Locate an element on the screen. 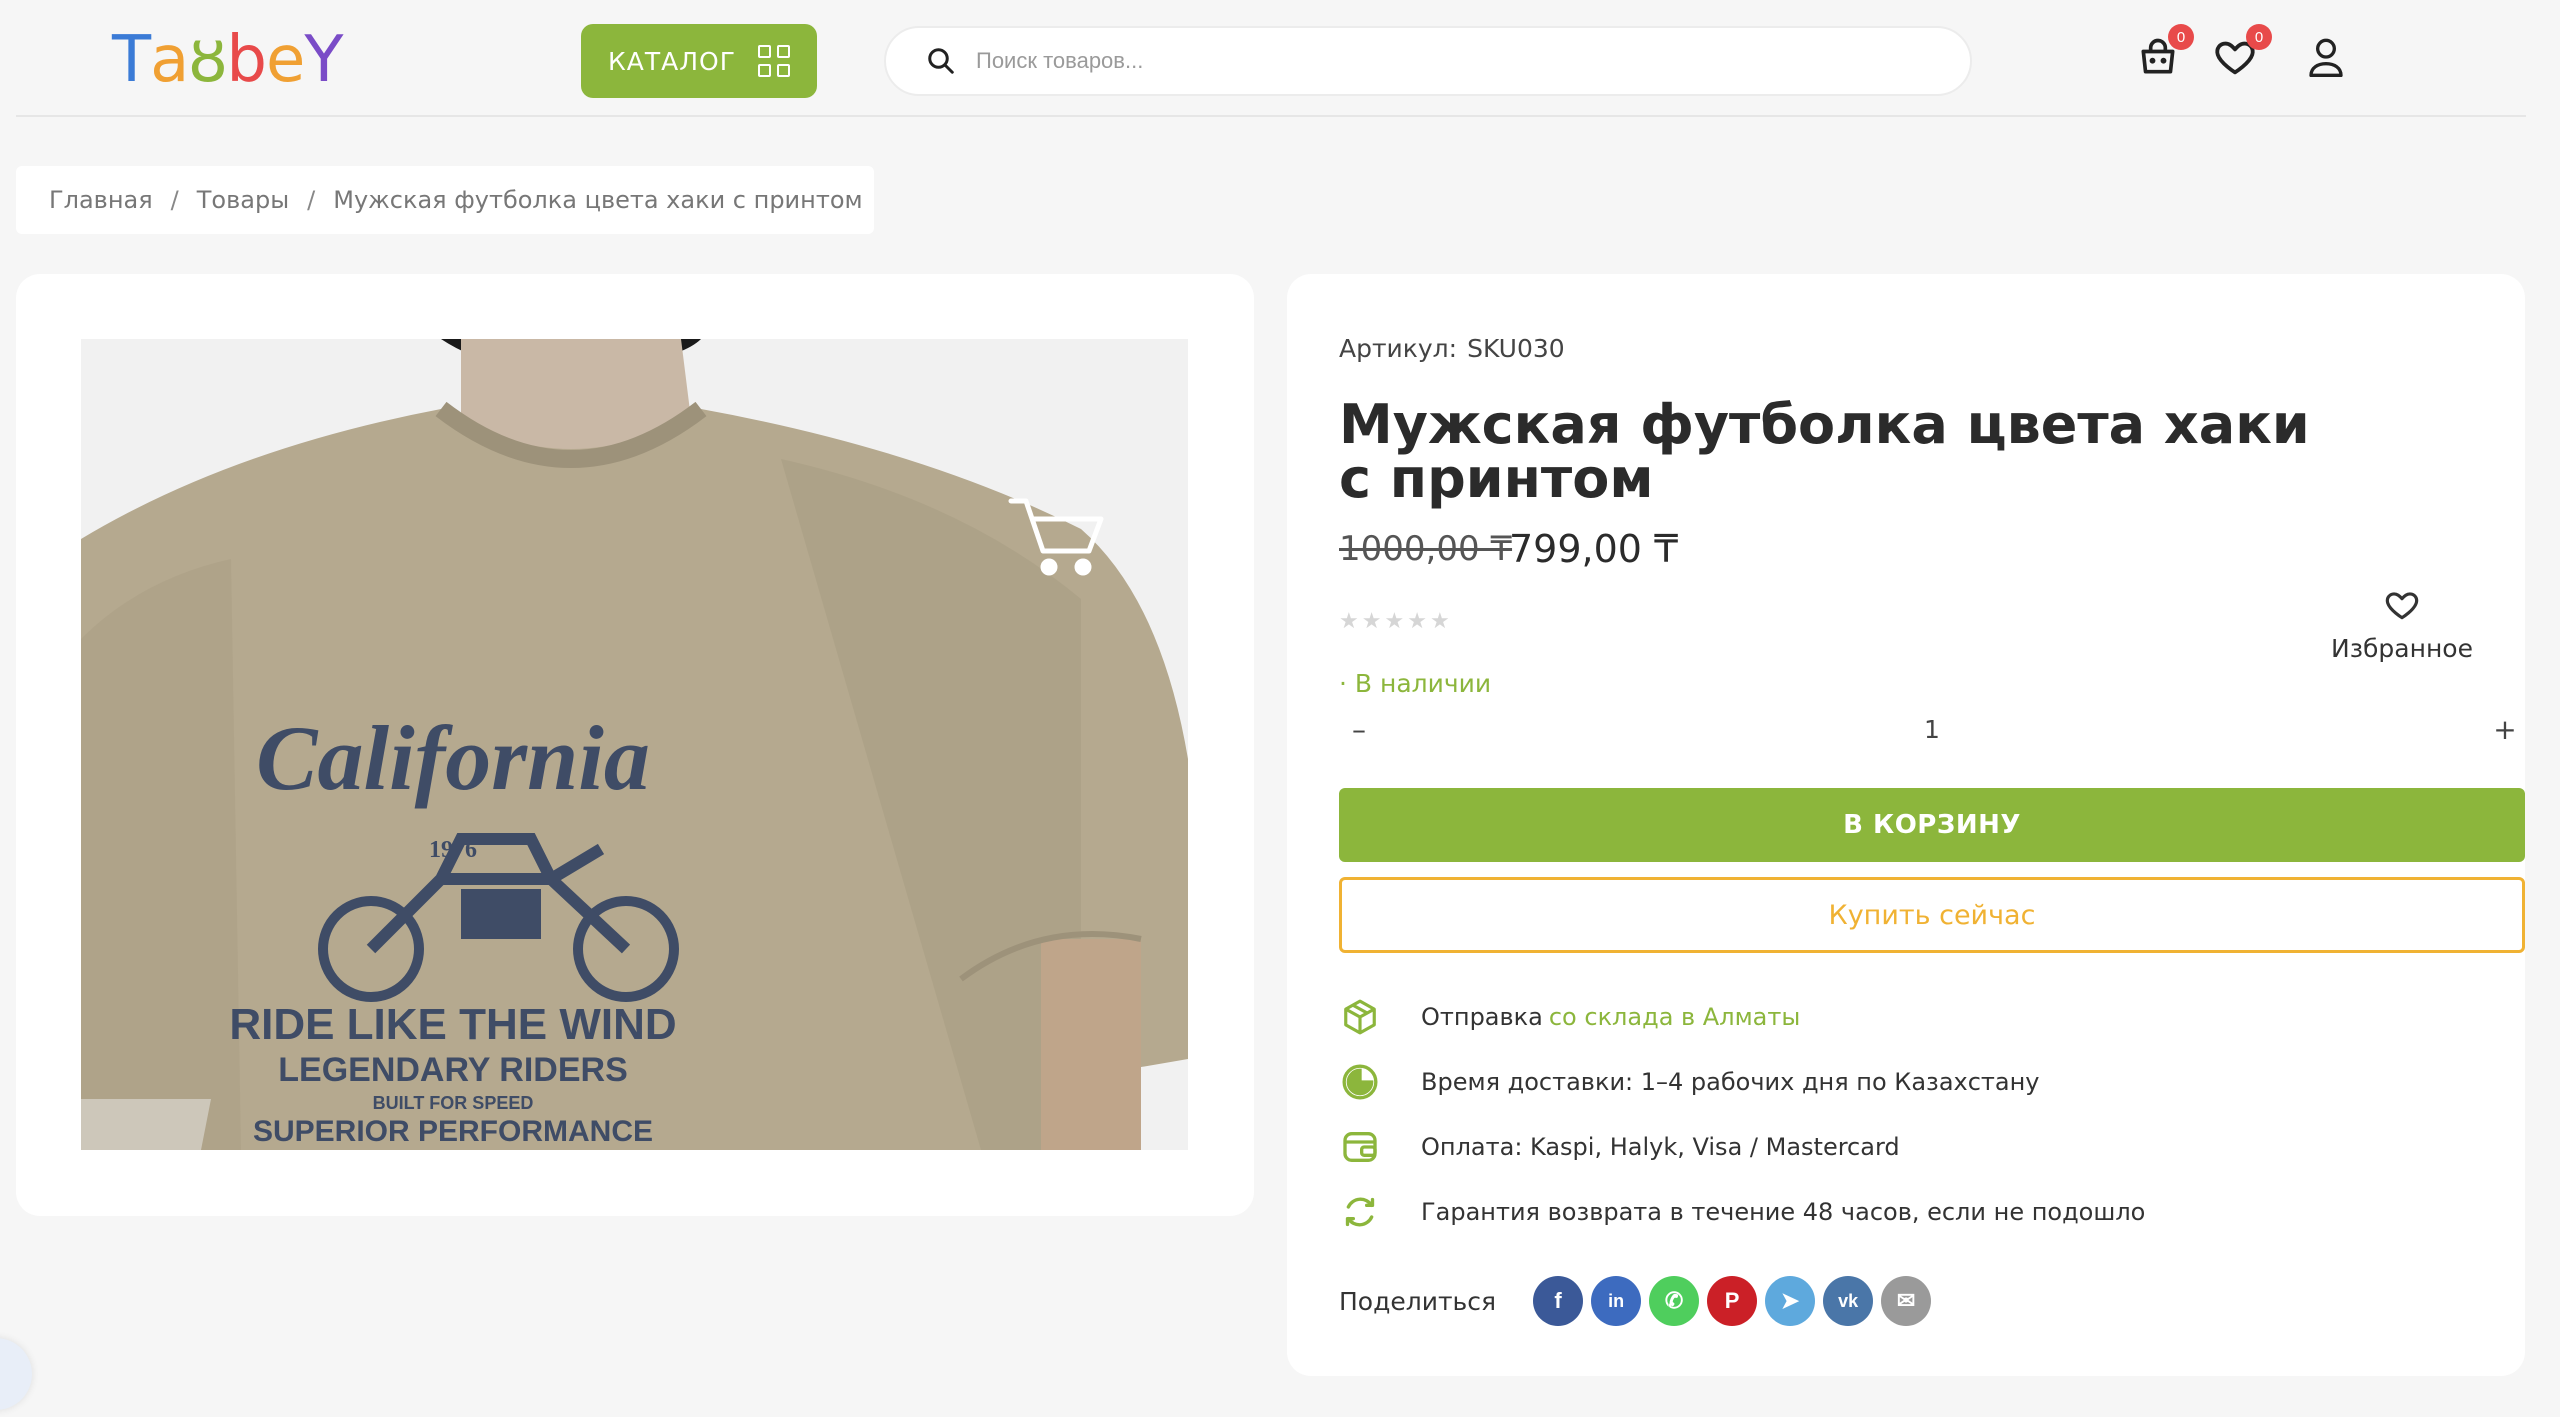 The width and height of the screenshot is (2560, 1417). wishlist-button: 0 is located at coordinates (2242, 54).